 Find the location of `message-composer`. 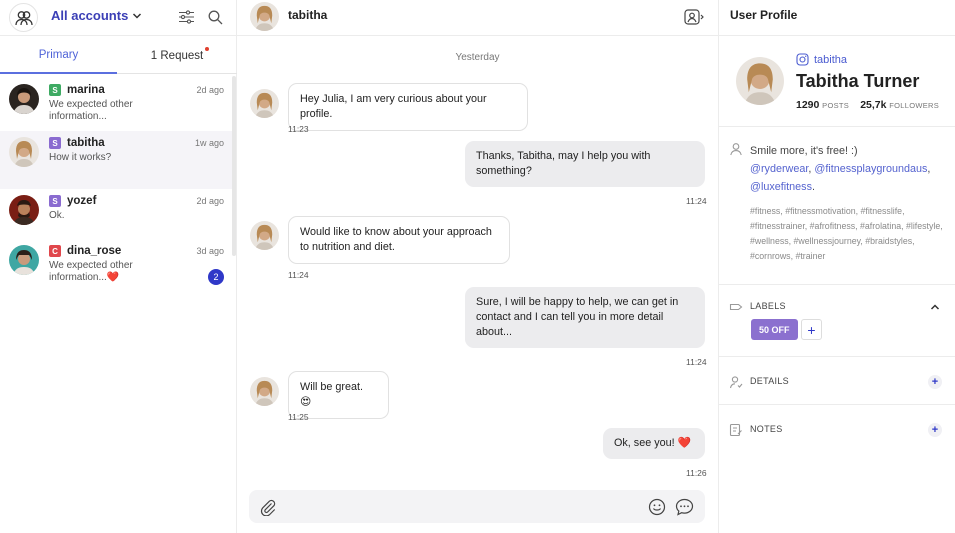

message-composer is located at coordinates (477, 506).